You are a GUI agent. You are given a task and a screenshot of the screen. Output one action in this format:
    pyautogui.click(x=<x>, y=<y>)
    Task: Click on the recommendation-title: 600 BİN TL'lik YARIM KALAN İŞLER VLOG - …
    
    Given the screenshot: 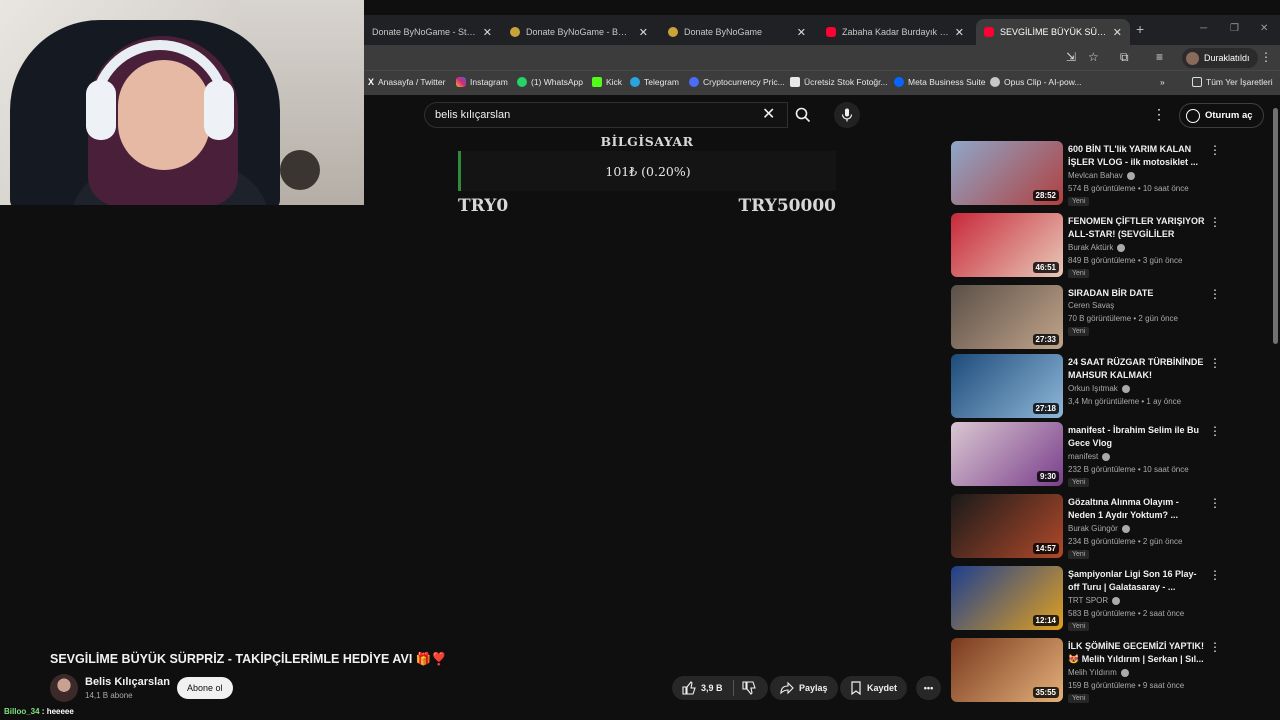 What is the action you would take?
    pyautogui.click(x=1137, y=155)
    